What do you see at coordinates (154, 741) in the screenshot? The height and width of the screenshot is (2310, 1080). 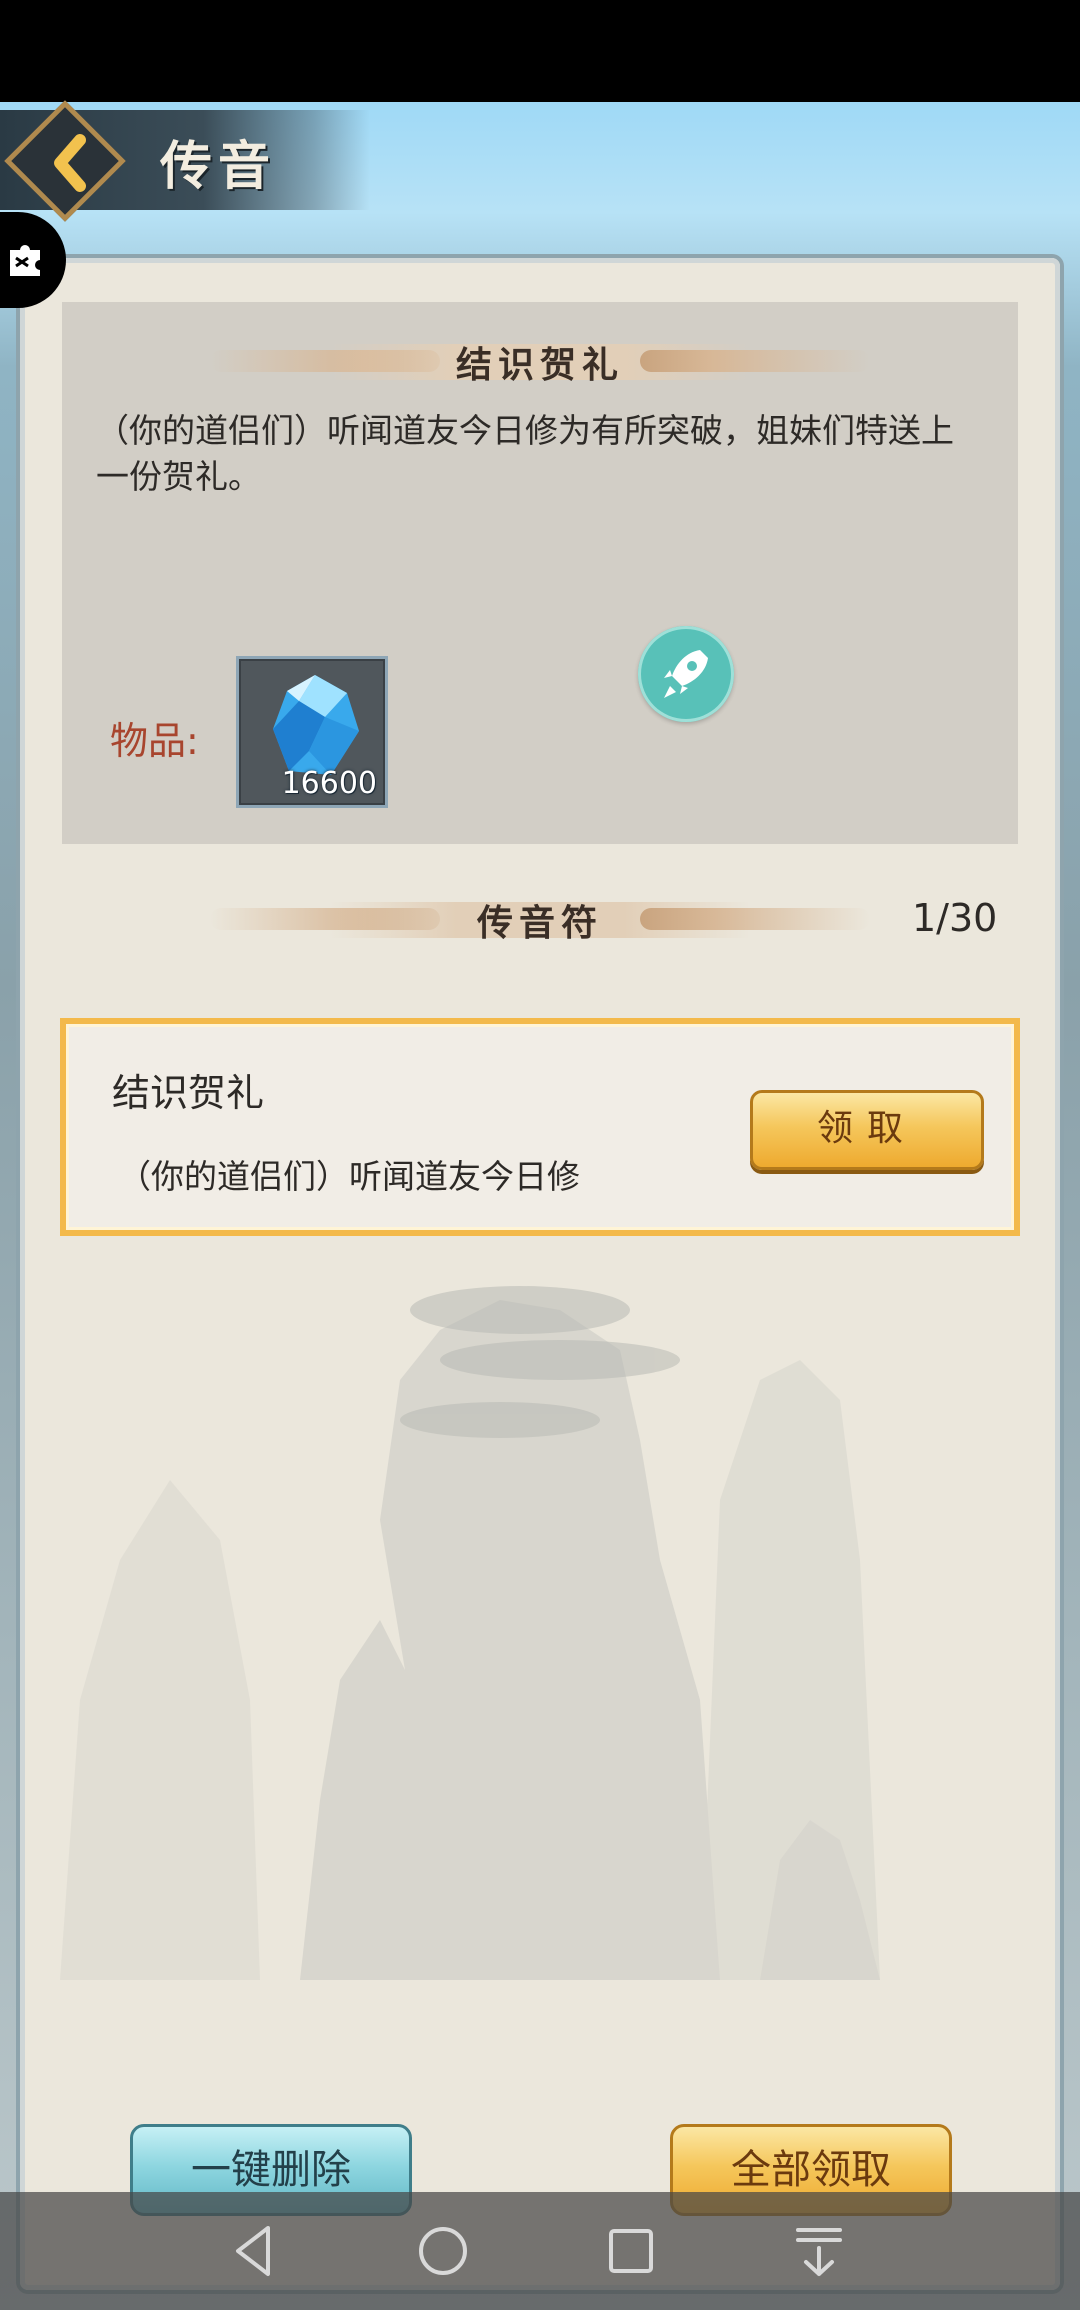 I see `items-label: 物品:` at bounding box center [154, 741].